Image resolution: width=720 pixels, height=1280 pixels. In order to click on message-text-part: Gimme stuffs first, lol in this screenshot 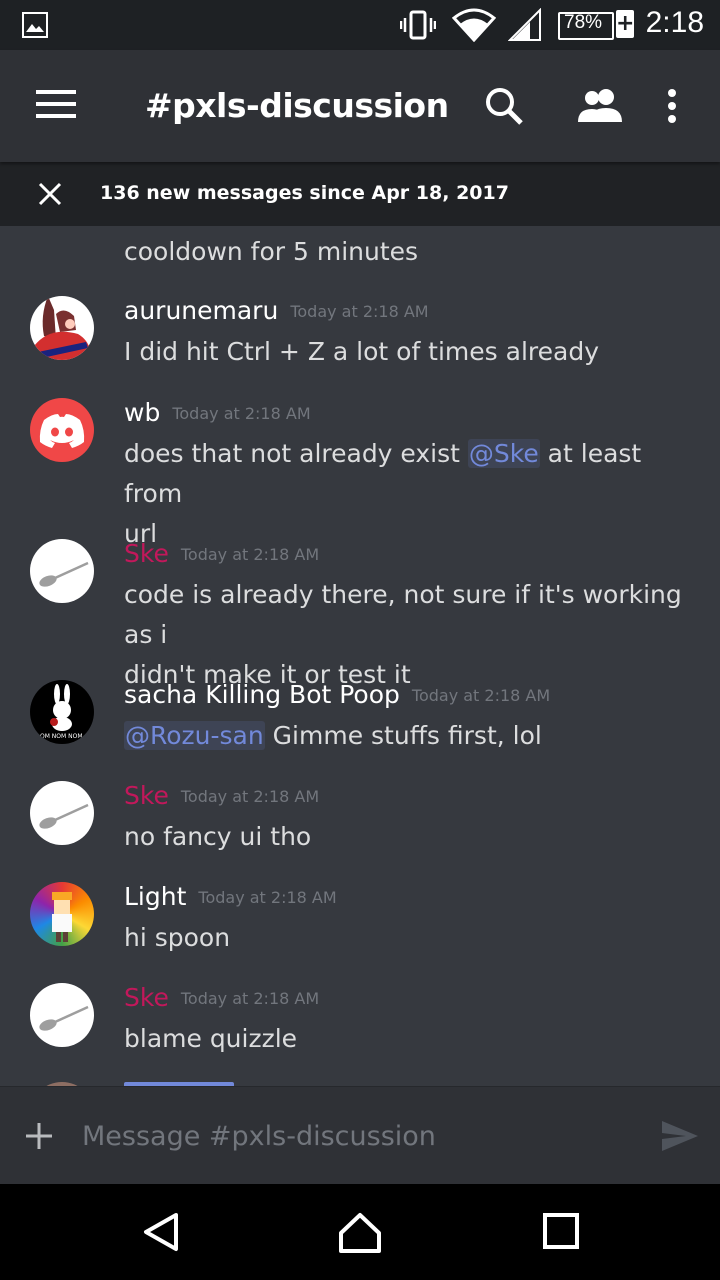, I will do `click(403, 735)`.